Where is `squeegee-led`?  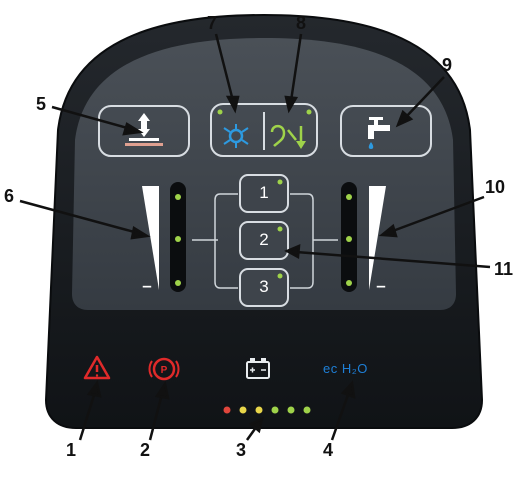
squeegee-led is located at coordinates (309, 112).